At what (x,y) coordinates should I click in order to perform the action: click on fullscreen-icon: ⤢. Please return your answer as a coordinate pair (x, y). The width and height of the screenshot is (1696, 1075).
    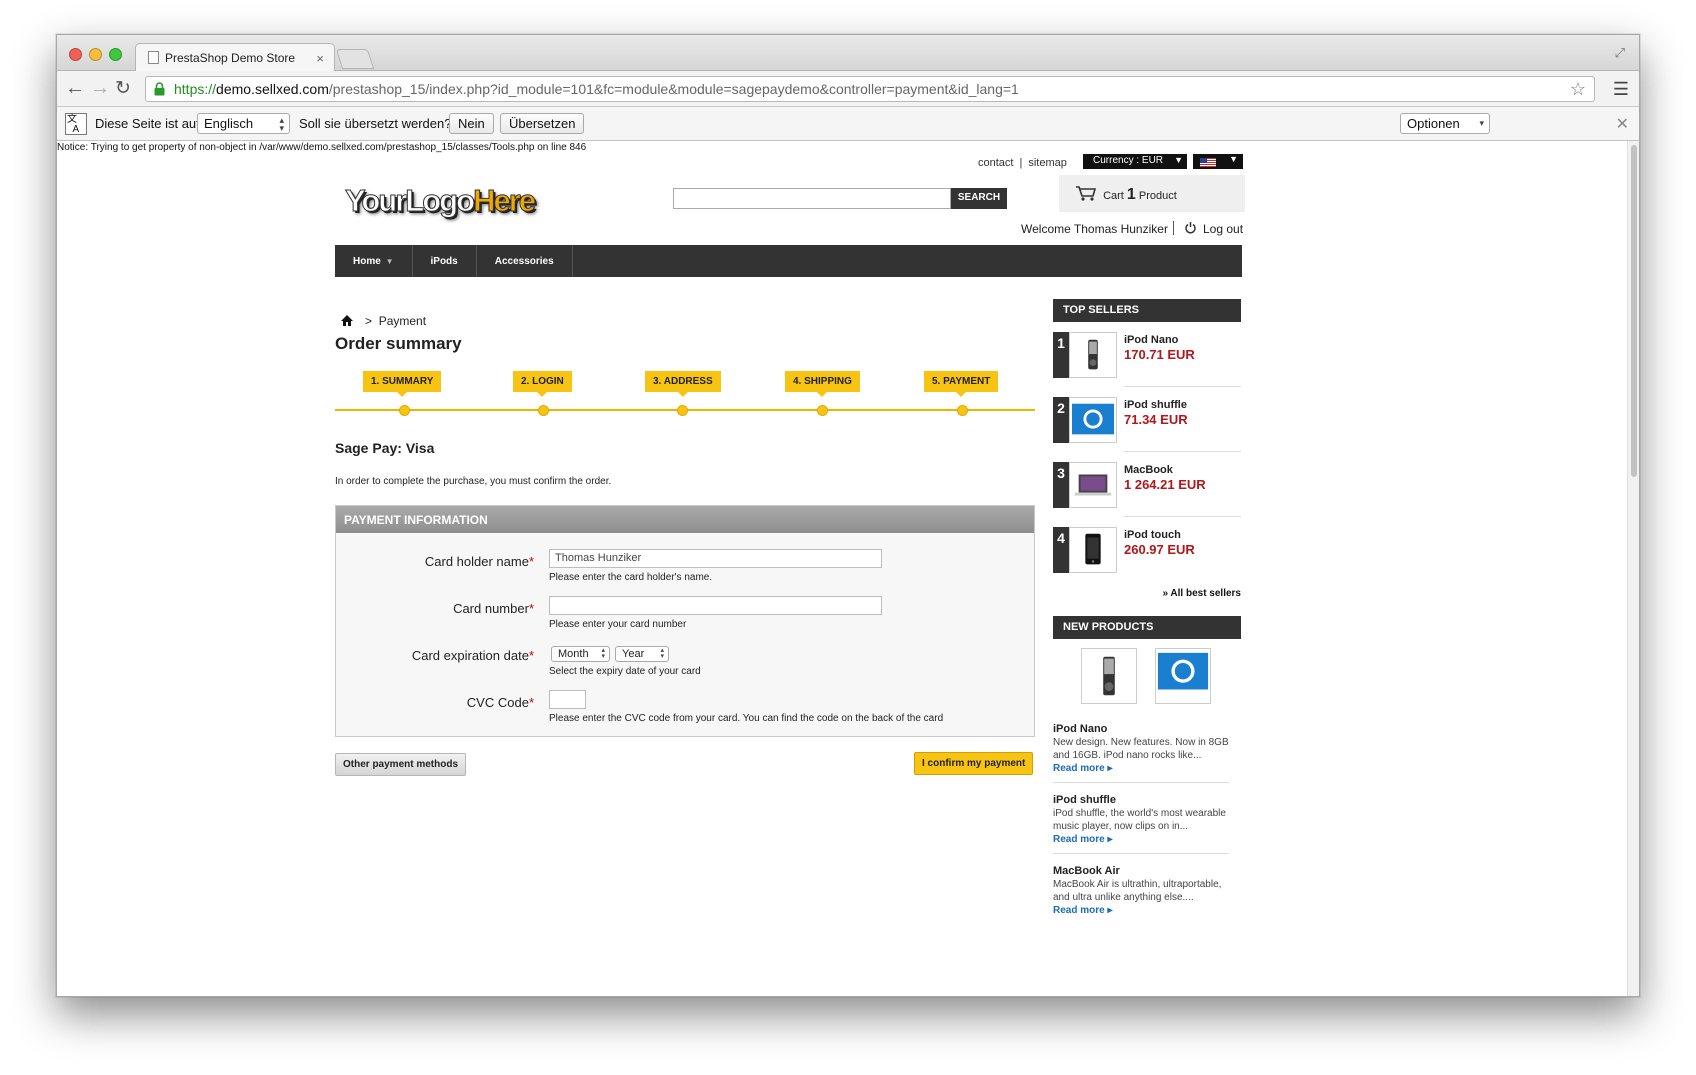
    Looking at the image, I should click on (1620, 53).